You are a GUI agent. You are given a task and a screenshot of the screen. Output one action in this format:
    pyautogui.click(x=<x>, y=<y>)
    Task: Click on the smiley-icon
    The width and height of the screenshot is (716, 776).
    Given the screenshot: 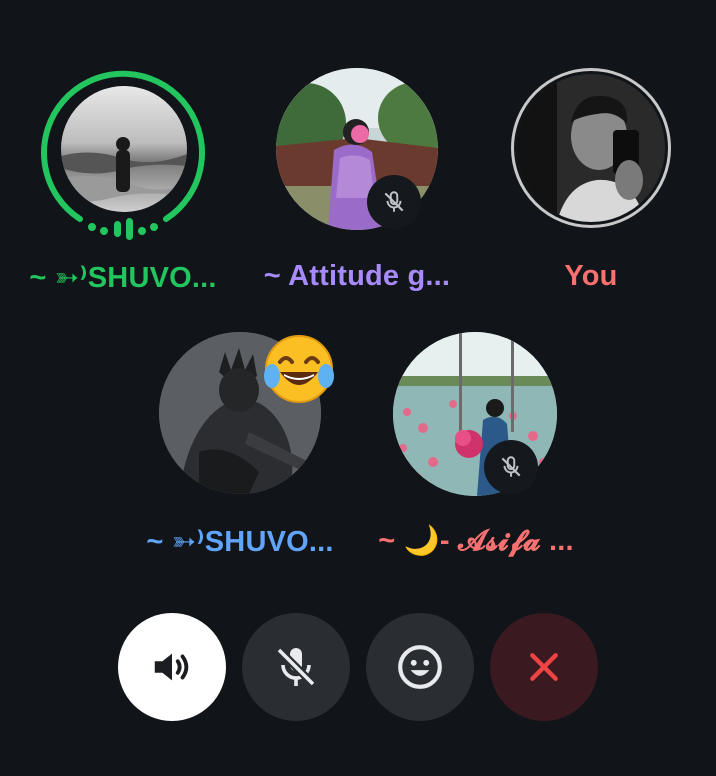 What is the action you would take?
    pyautogui.click(x=420, y=667)
    